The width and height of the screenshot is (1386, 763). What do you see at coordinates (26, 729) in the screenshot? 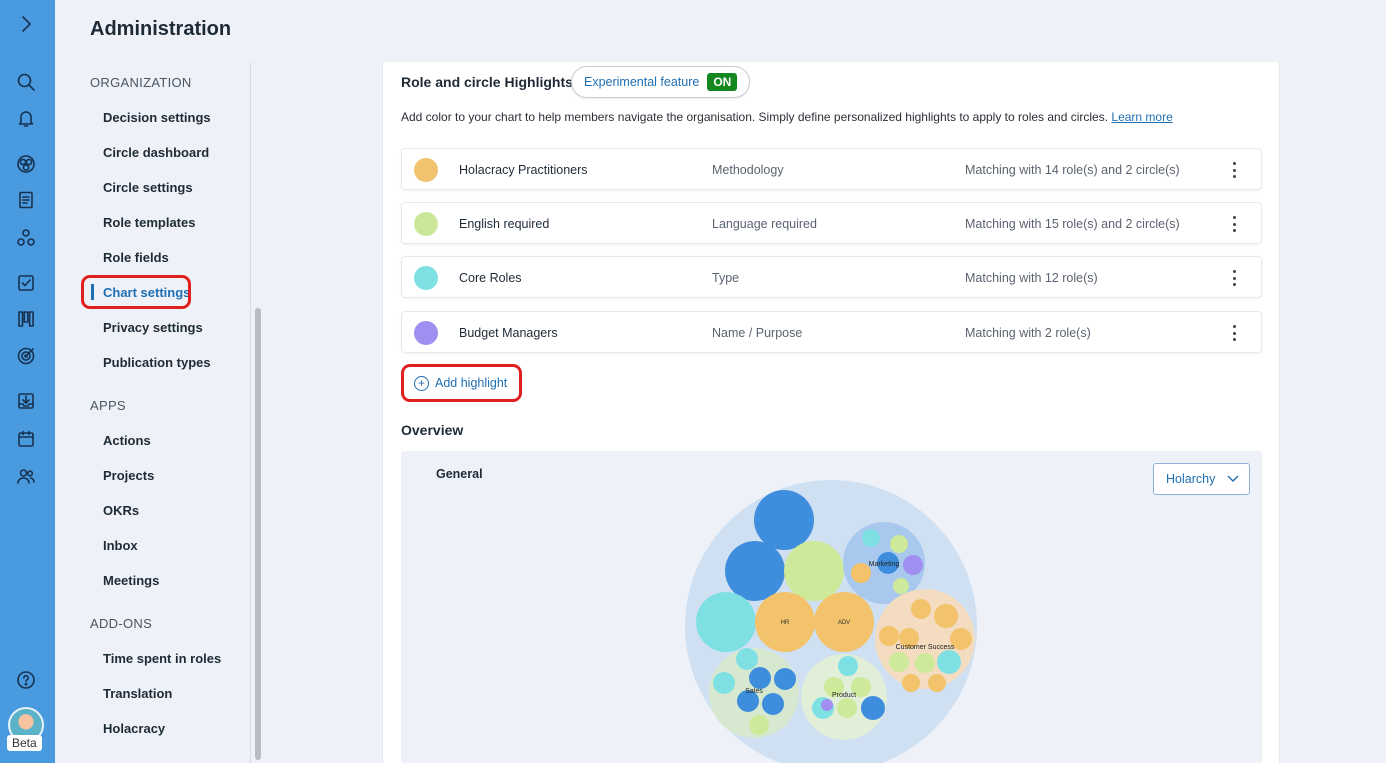
I see `user-avatar-area: Beta` at bounding box center [26, 729].